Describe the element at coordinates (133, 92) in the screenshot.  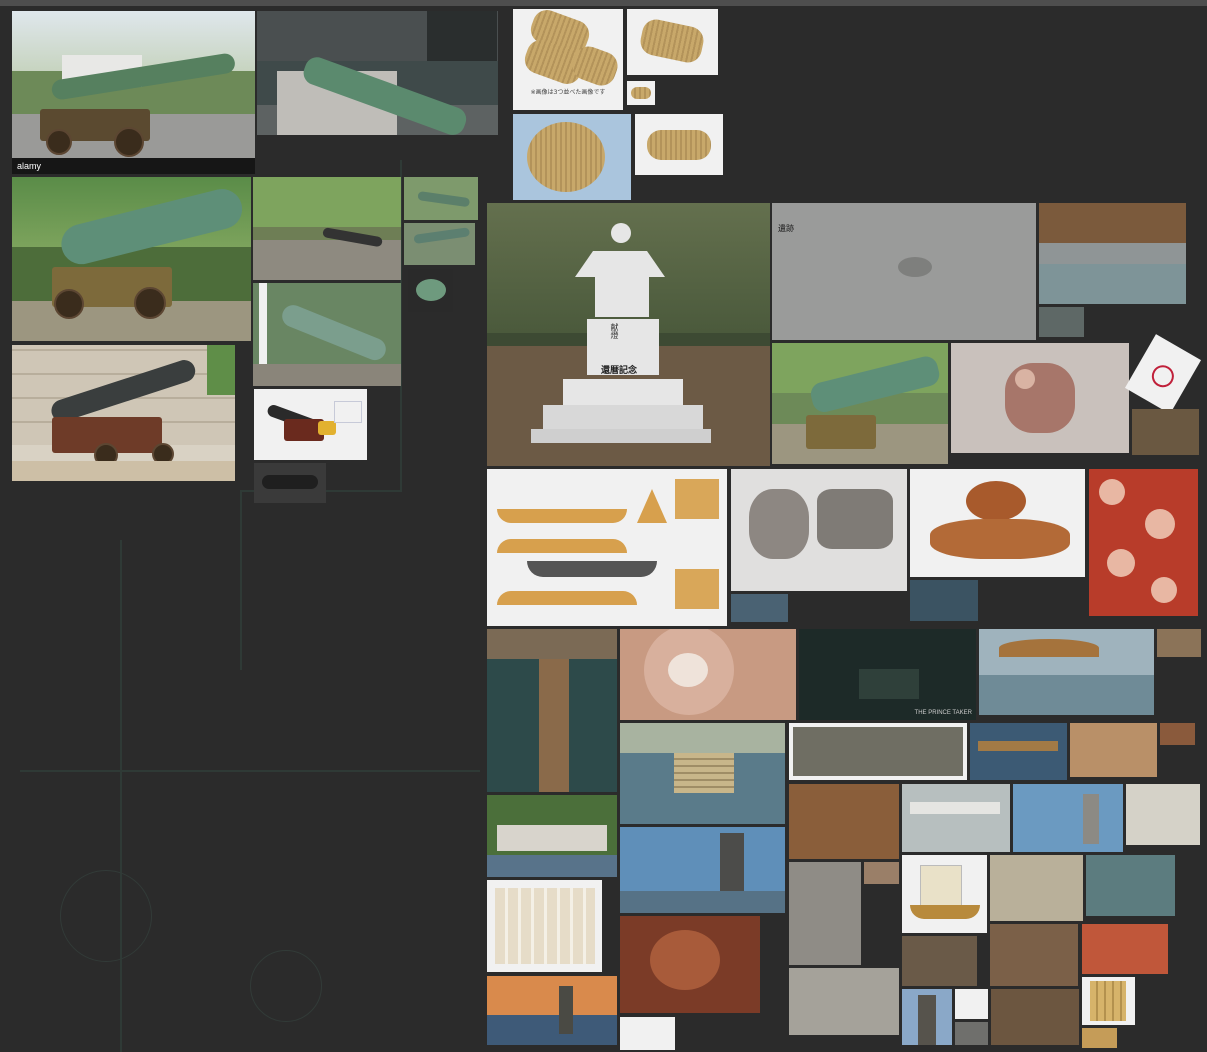
I see `cannon-park-image: alamy` at that location.